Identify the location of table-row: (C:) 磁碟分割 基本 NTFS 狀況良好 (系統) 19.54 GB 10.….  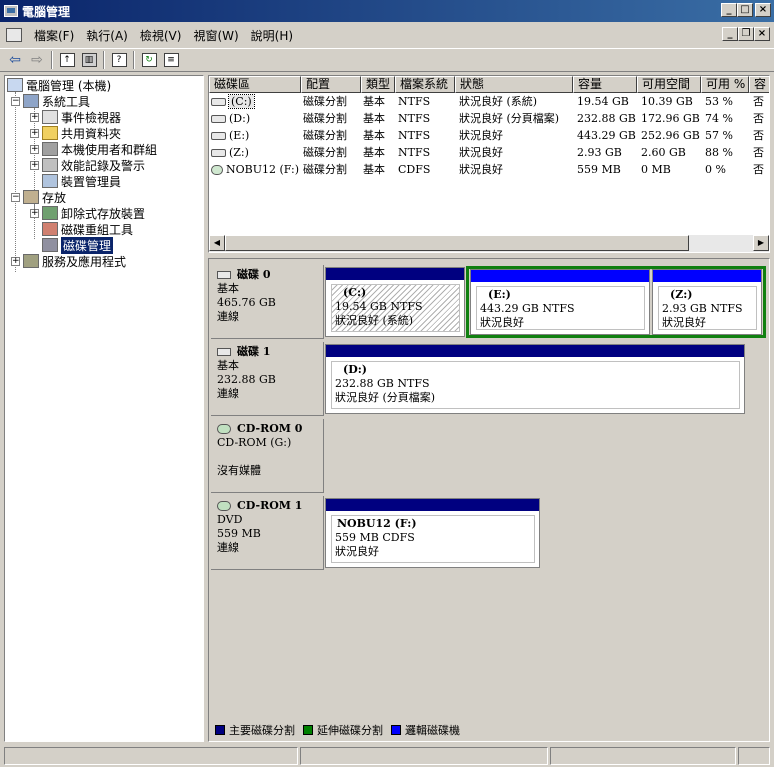
(489, 101).